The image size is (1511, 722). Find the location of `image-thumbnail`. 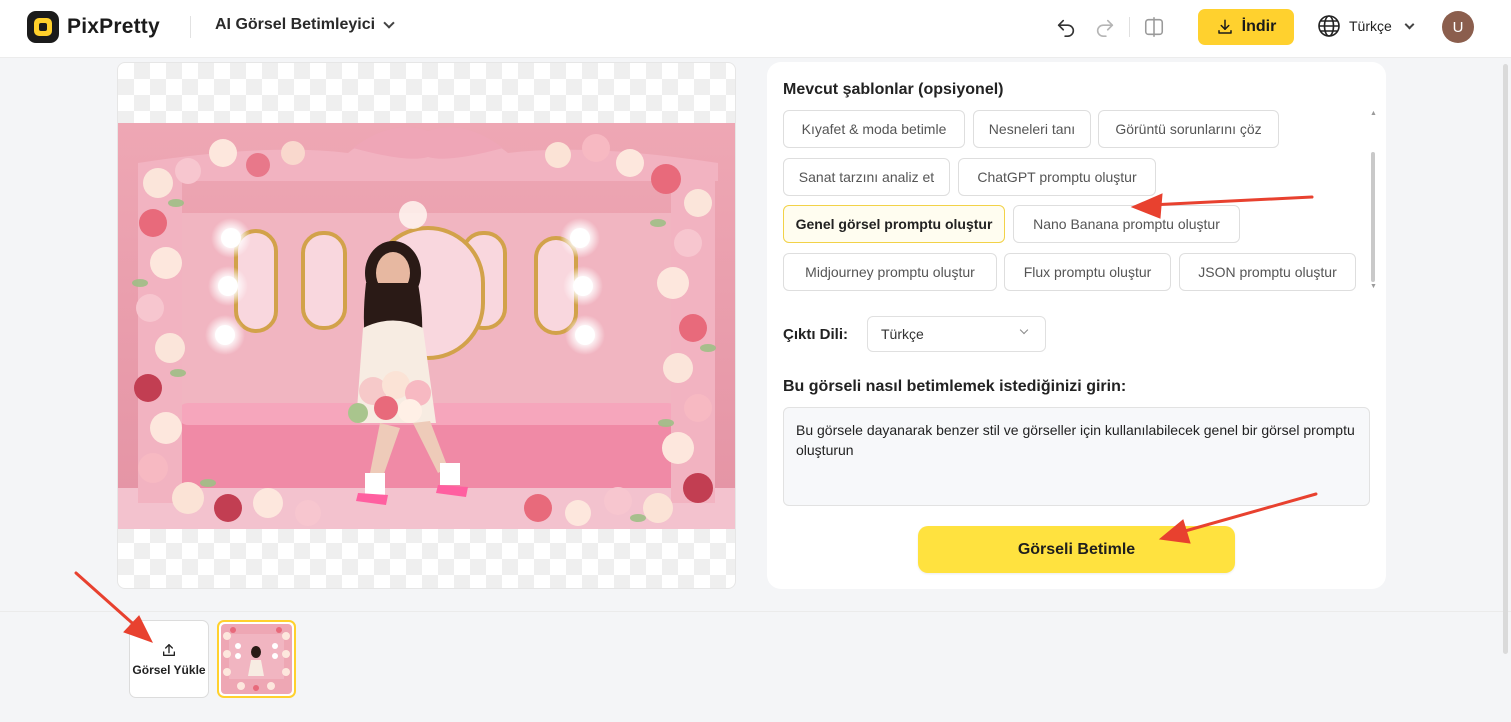

image-thumbnail is located at coordinates (256, 659).